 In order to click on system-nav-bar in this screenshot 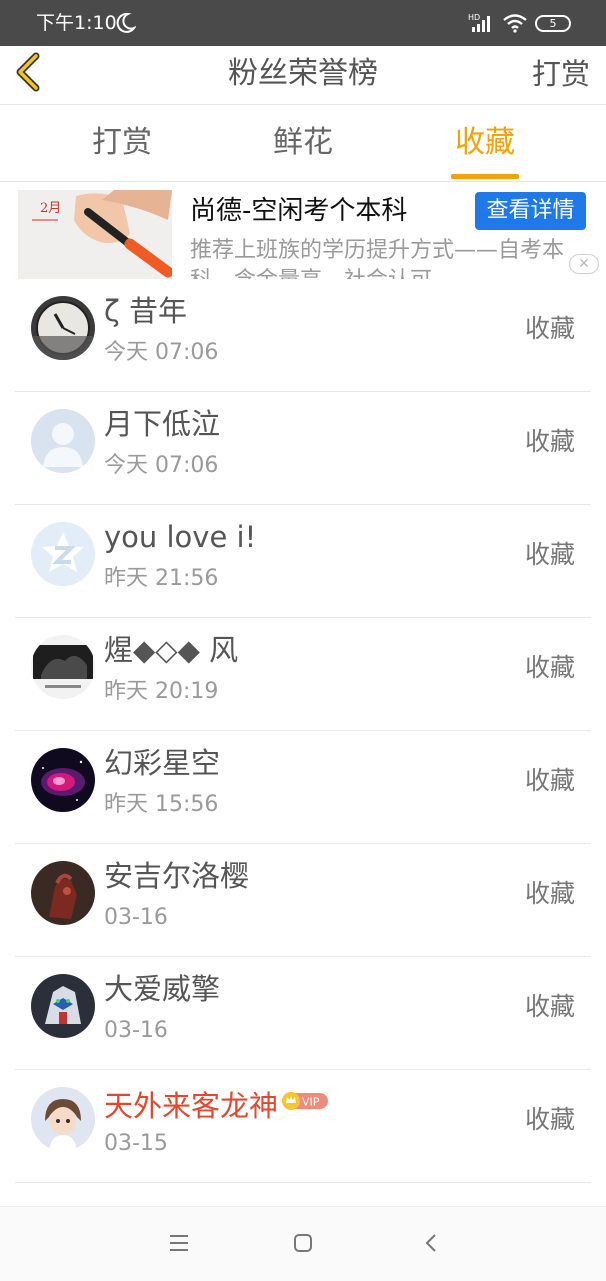, I will do `click(303, 1243)`.